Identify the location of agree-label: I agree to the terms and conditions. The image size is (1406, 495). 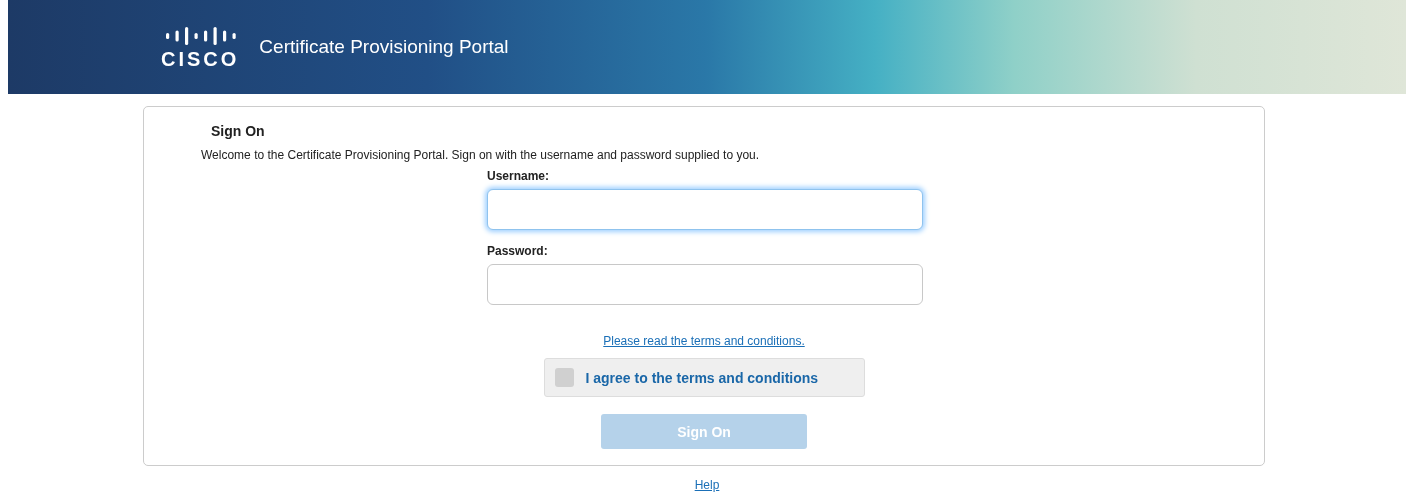
(702, 377).